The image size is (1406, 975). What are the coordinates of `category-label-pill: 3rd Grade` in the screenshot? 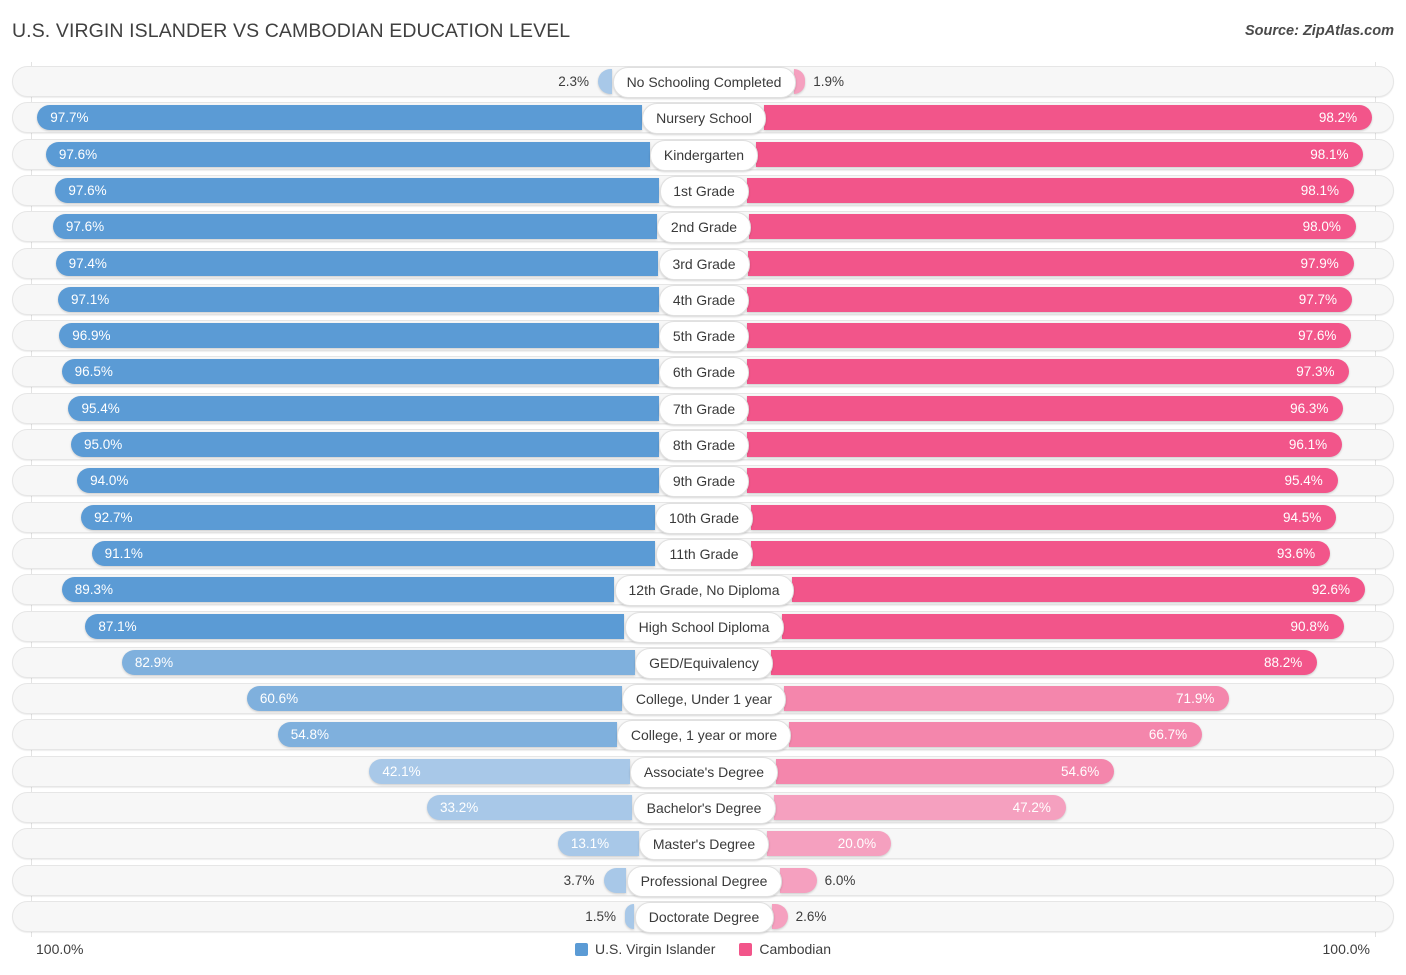 It's located at (704, 264).